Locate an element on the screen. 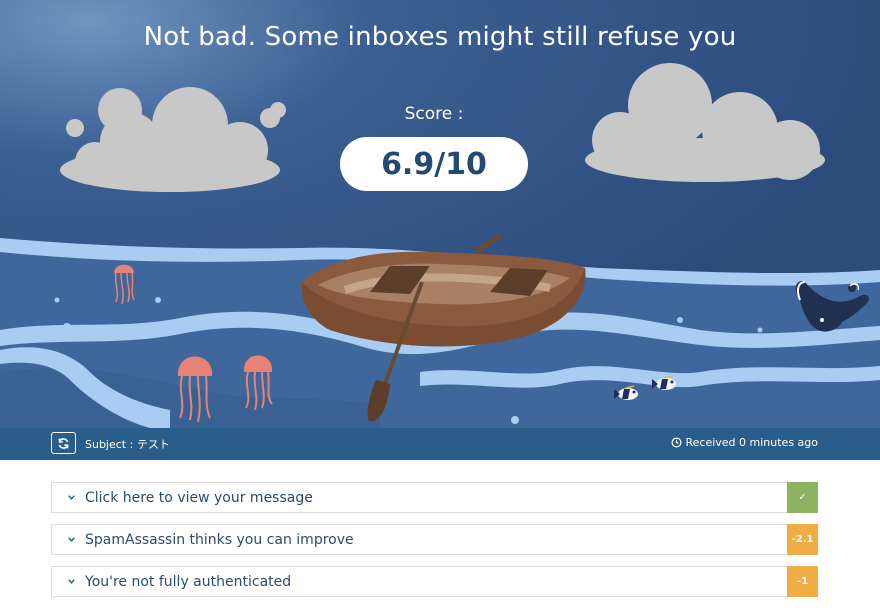  score-value: 6.9/10 is located at coordinates (434, 164).